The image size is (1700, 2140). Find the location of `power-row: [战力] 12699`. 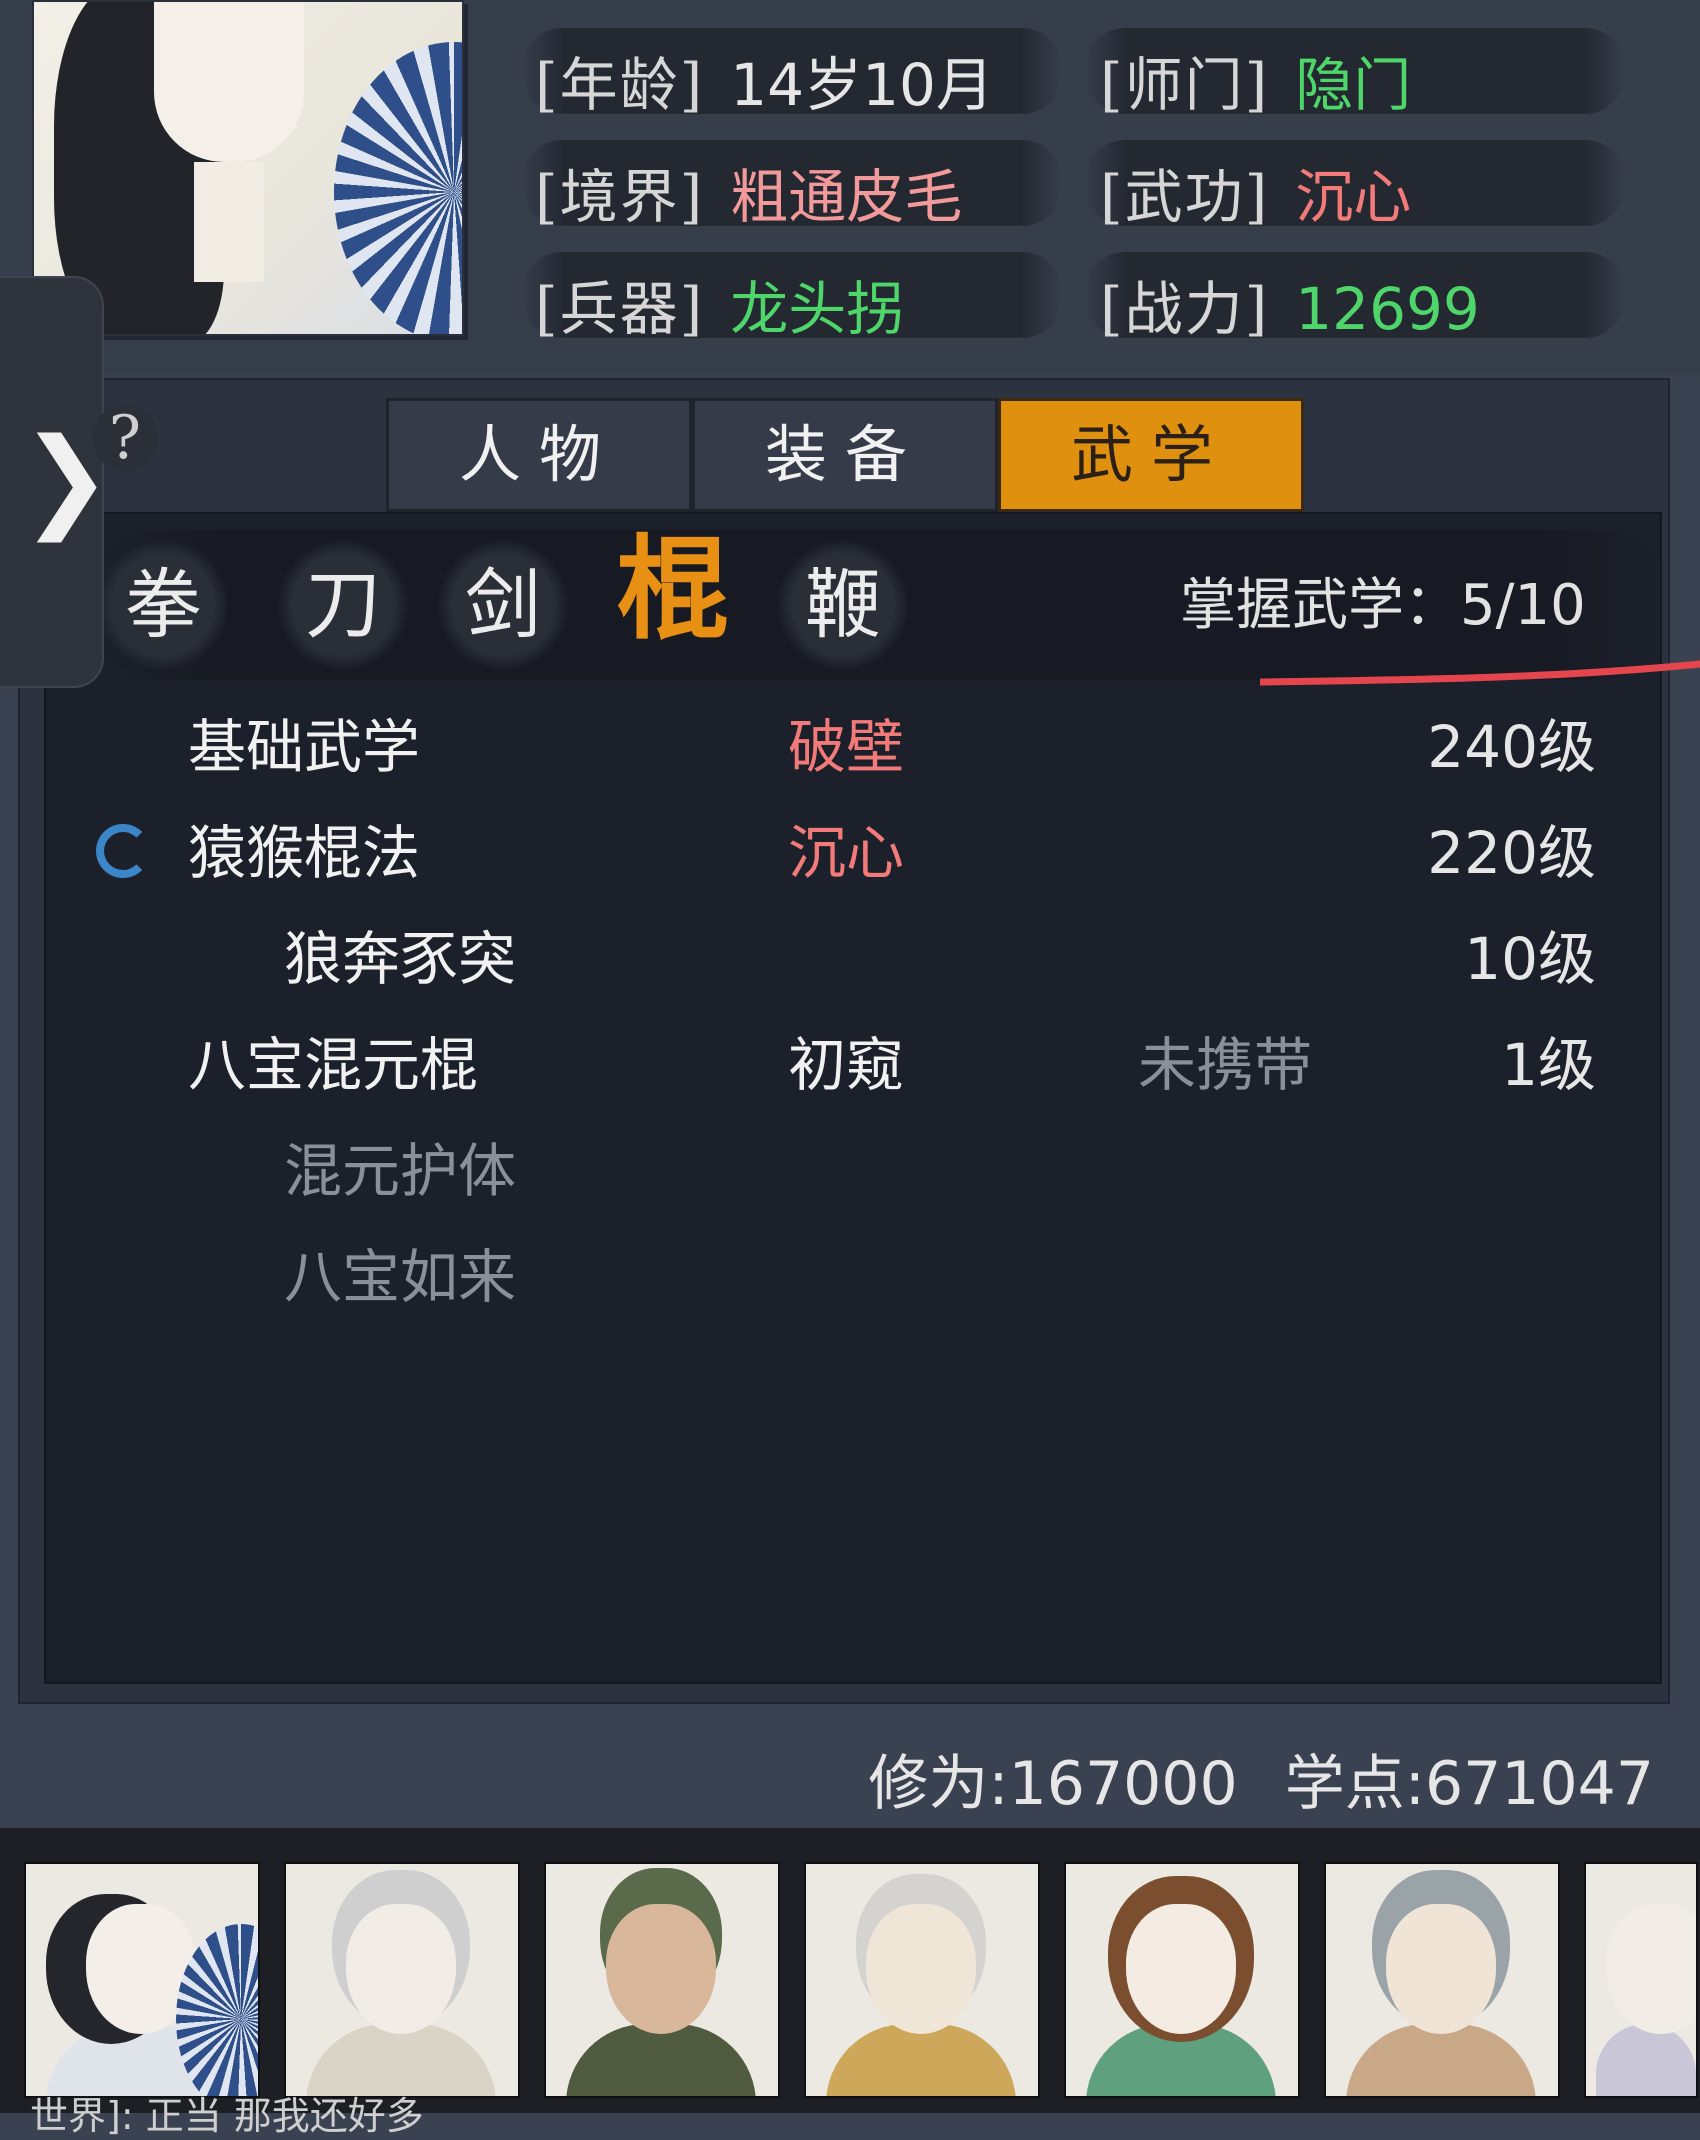

power-row: [战力] 12699 is located at coordinates (1290, 304).